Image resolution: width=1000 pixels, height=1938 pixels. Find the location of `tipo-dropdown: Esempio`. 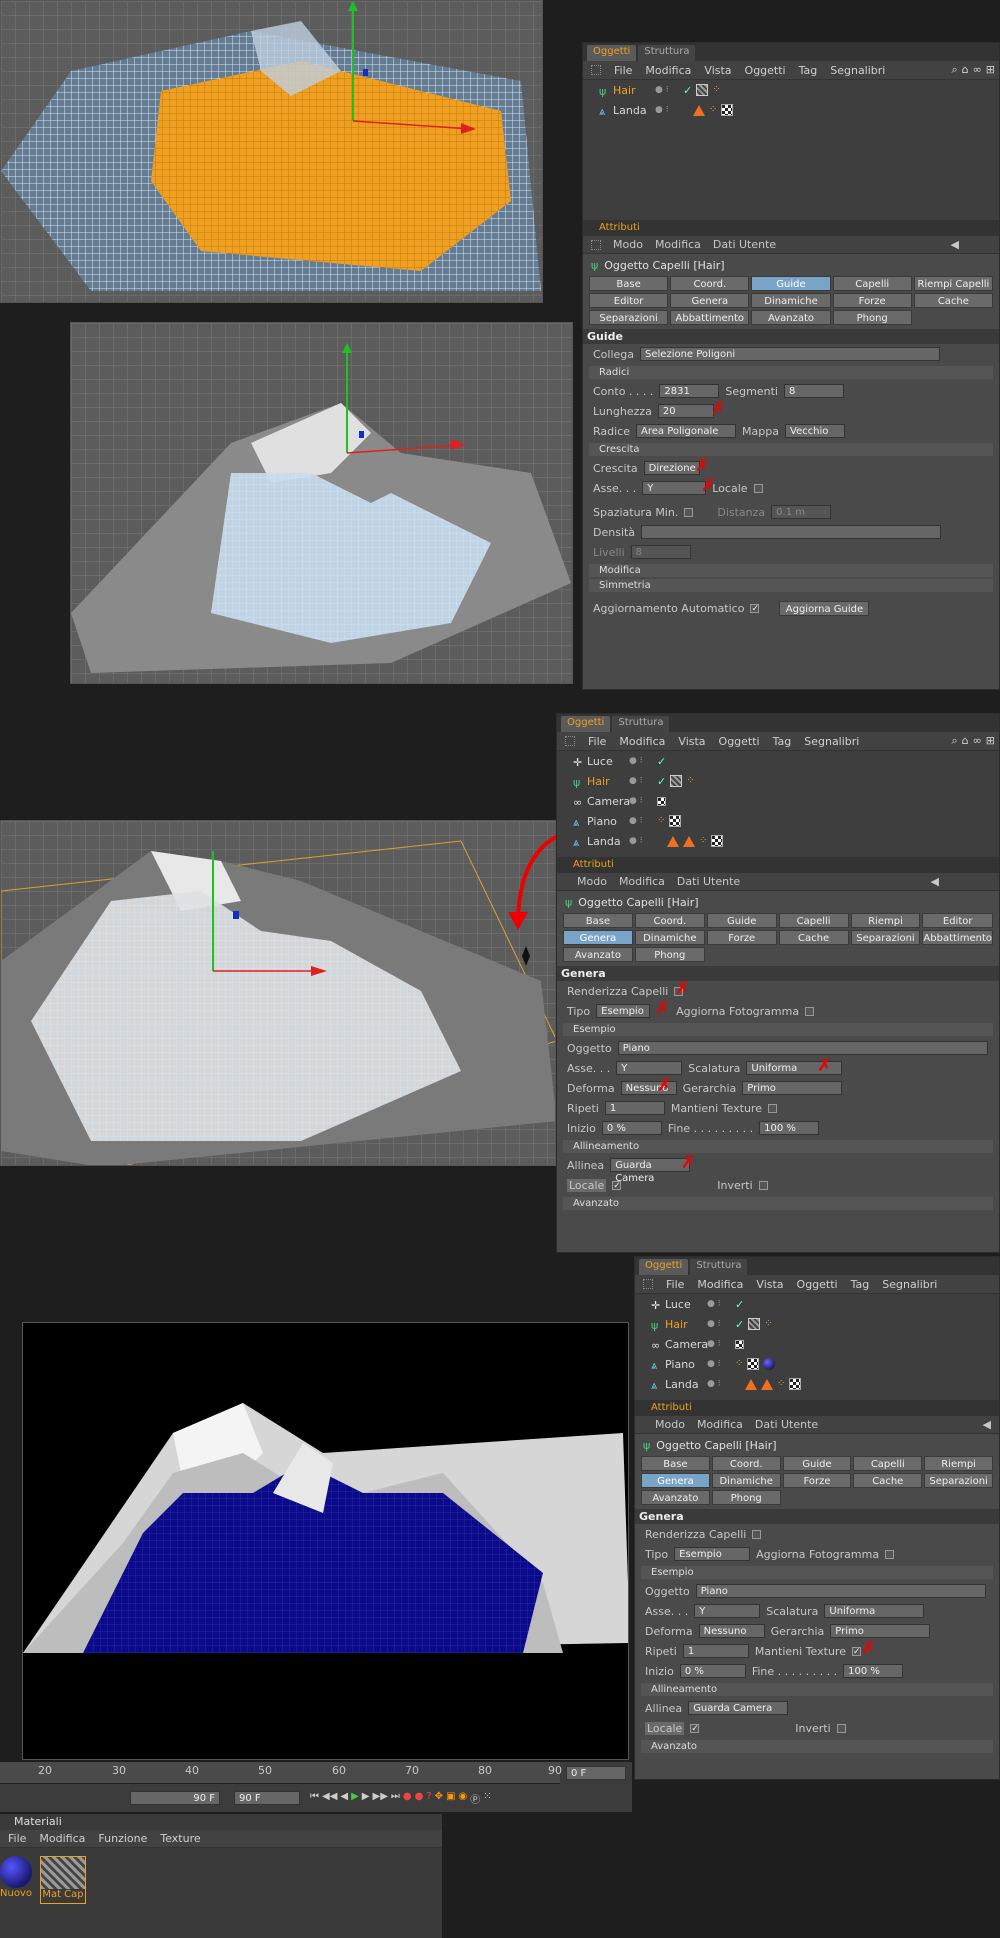

tipo-dropdown: Esempio is located at coordinates (712, 1554).